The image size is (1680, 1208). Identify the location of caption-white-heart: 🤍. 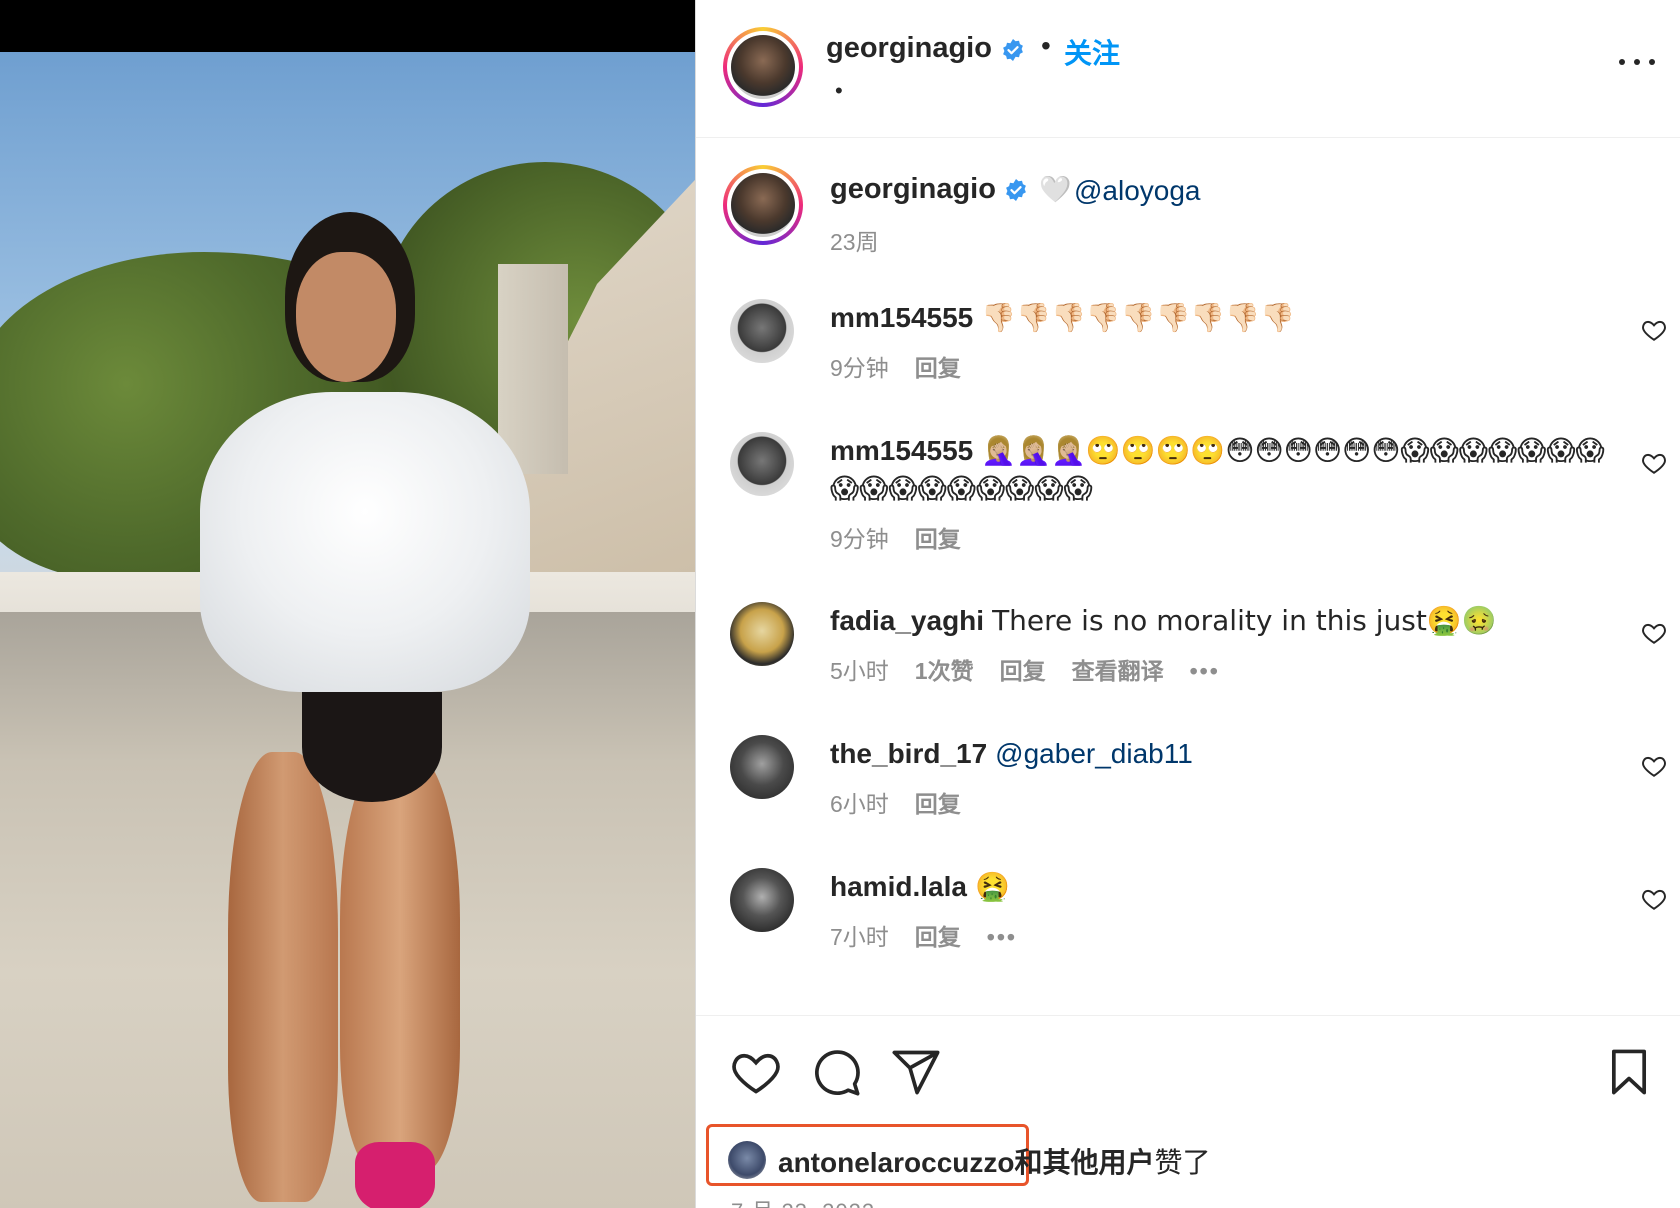
(1055, 190).